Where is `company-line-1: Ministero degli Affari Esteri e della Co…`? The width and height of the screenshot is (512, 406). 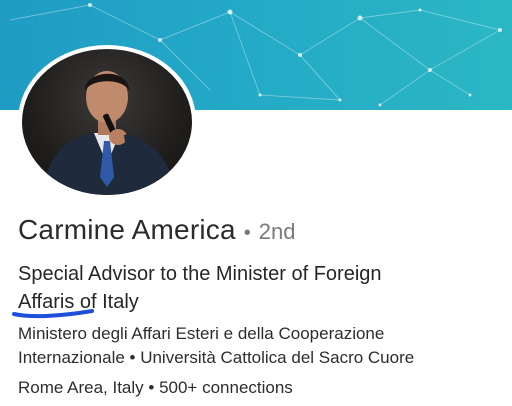
company-line-1: Ministero degli Affari Esteri e della Co… is located at coordinates (201, 333).